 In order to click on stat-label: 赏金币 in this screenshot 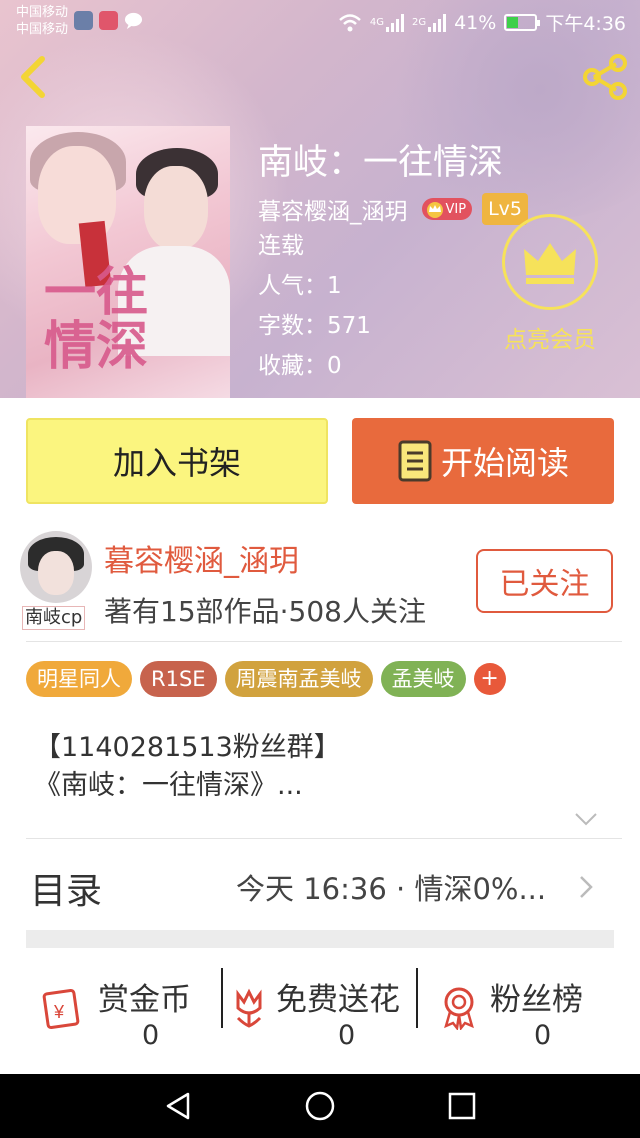, I will do `click(144, 1000)`.